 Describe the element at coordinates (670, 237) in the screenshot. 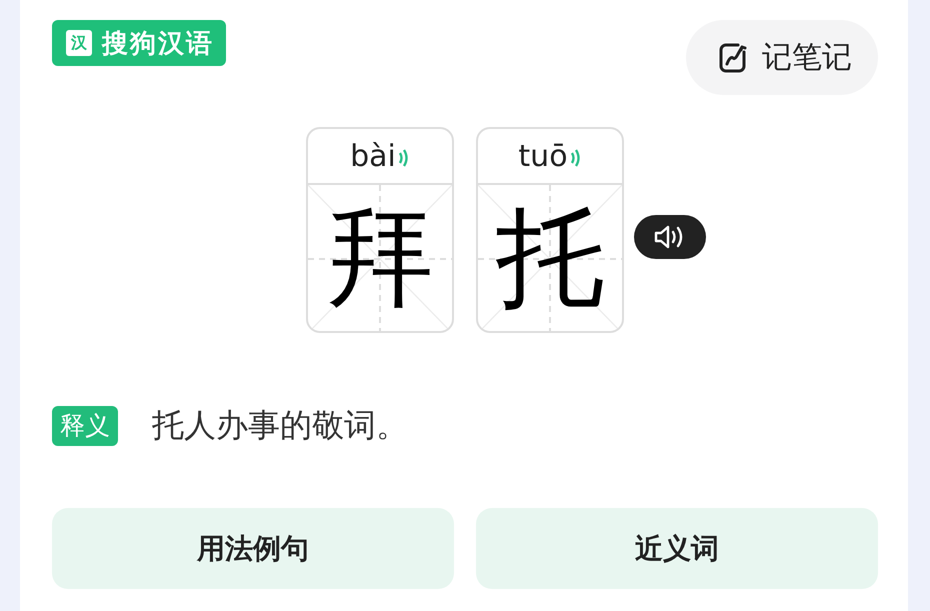

I see `speaker-button` at that location.